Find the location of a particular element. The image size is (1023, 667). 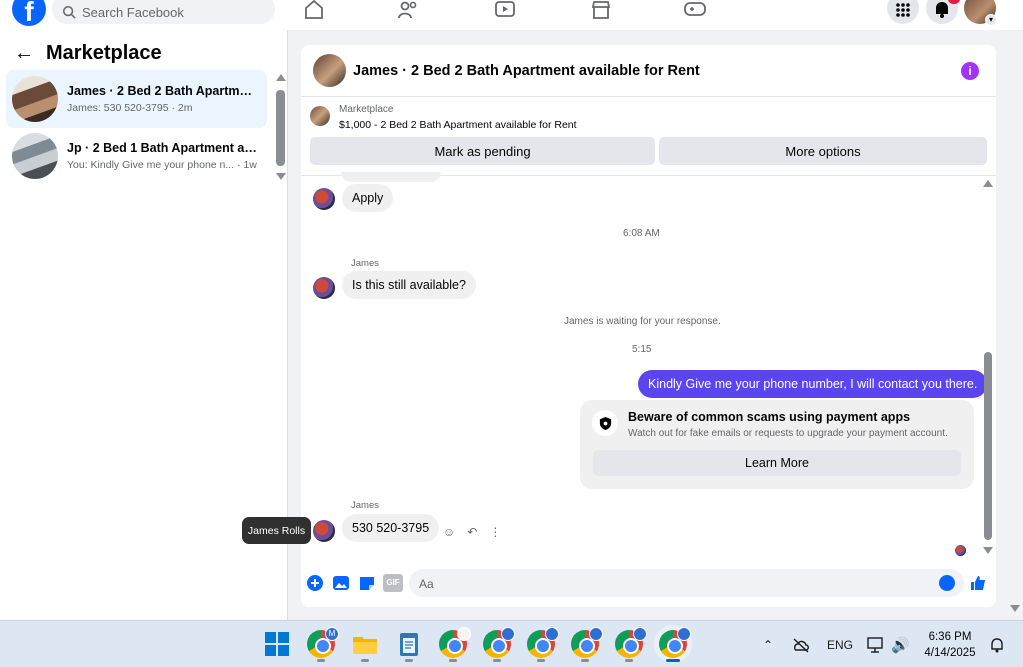

windows-taskbar: M ⌃ ENG 🔊 6:36 PM 4/14/2025 is located at coordinates (511, 643).